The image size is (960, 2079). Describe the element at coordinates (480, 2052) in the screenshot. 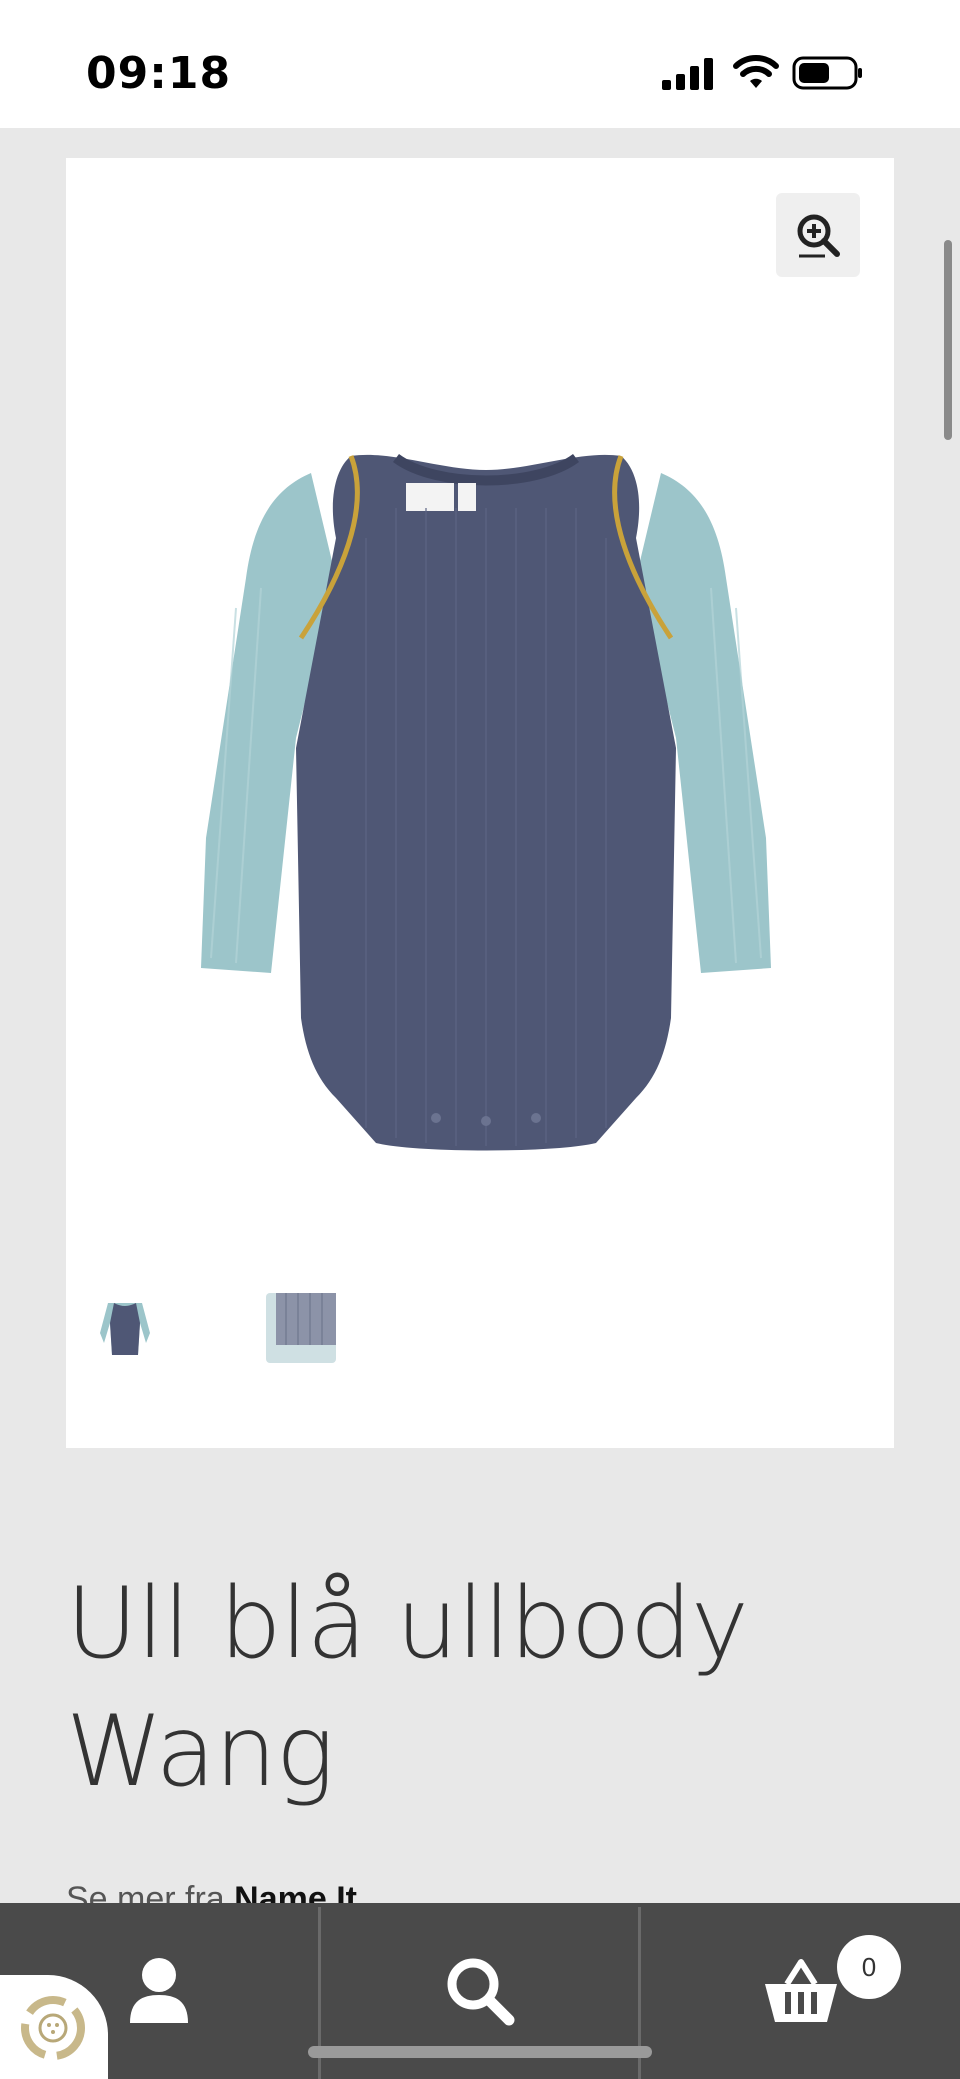

I see `home-indicator` at that location.